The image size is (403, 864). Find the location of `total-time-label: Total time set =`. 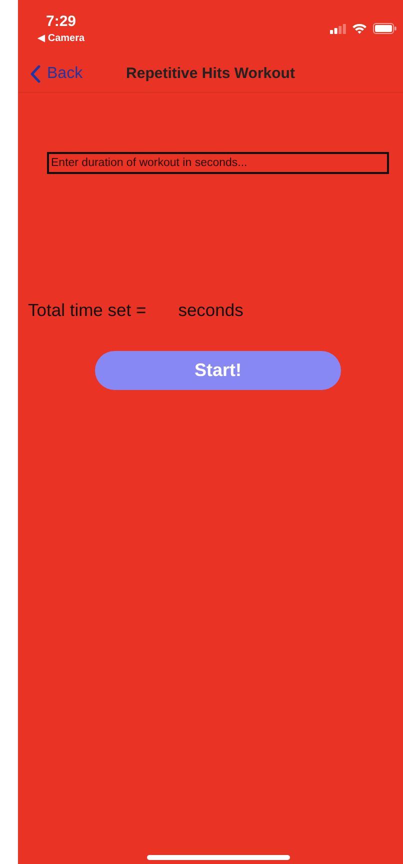

total-time-label: Total time set = is located at coordinates (87, 310).